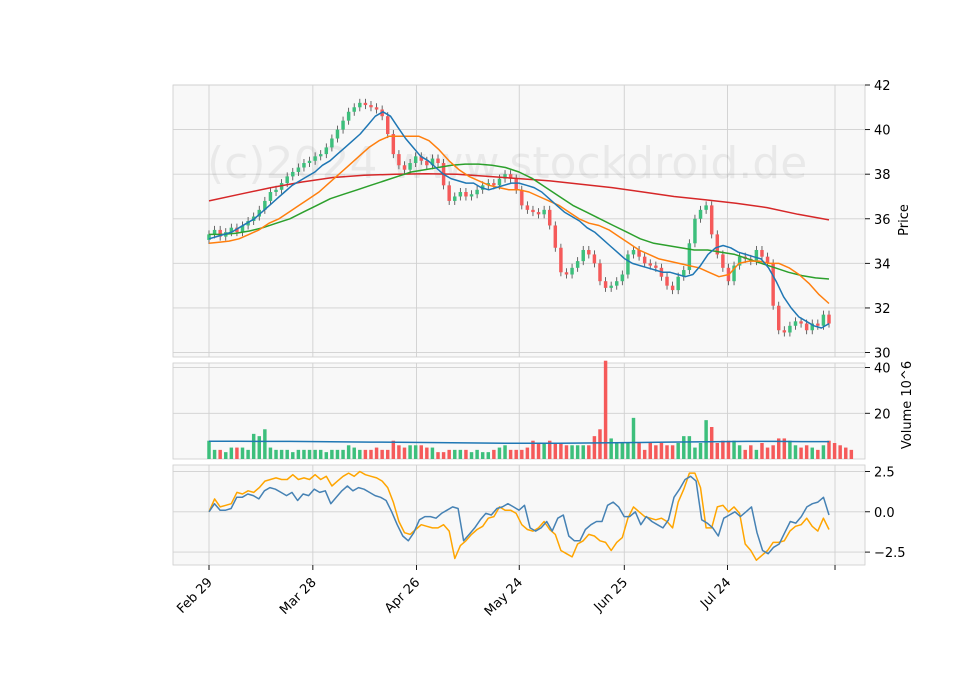 The height and width of the screenshot is (690, 960). Describe the element at coordinates (882, 175) in the screenshot. I see `price-tick-label: 38` at that location.